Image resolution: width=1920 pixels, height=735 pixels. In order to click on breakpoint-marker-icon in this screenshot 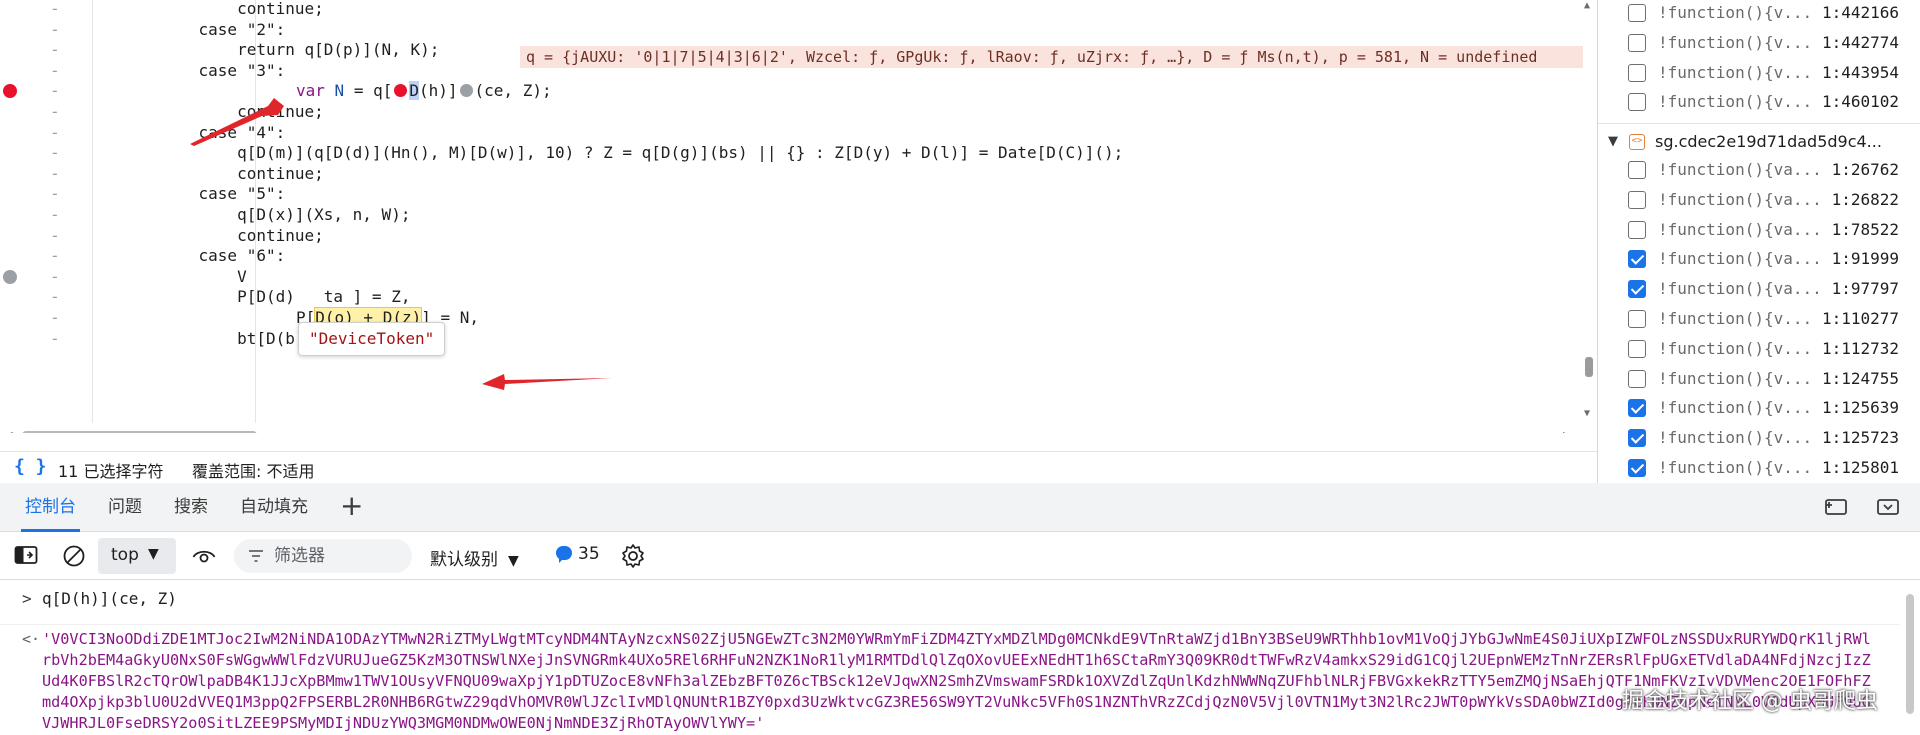, I will do `click(10, 91)`.